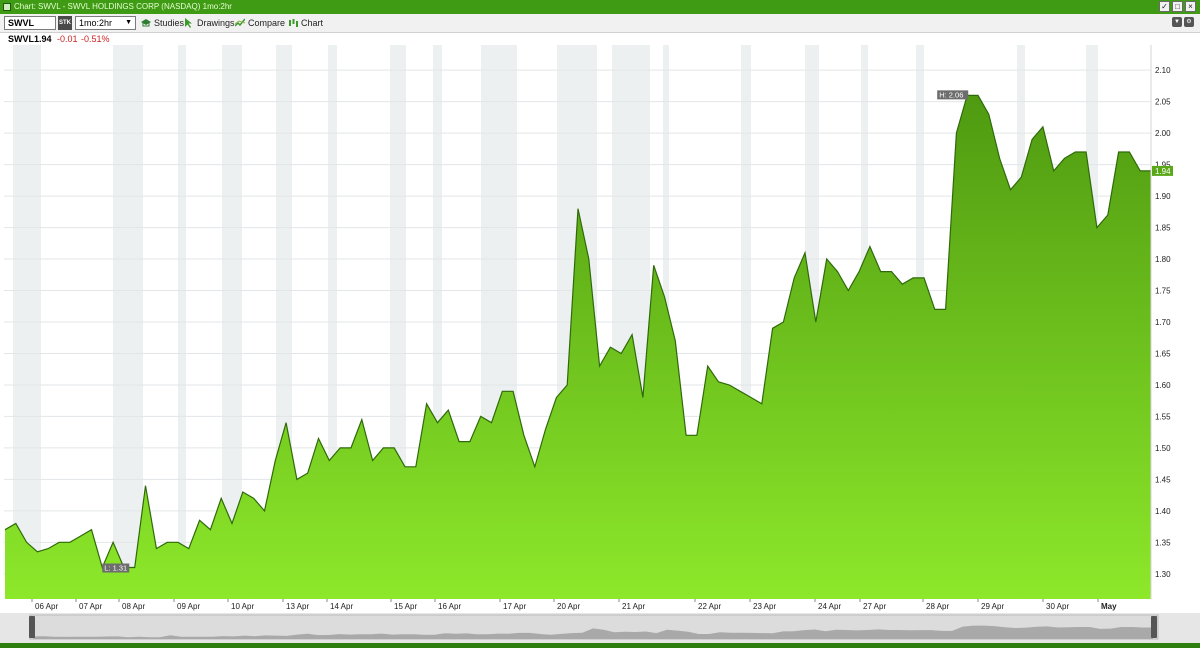 This screenshot has width=1200, height=648. Describe the element at coordinates (7, 7) in the screenshot. I see `app-icon` at that location.